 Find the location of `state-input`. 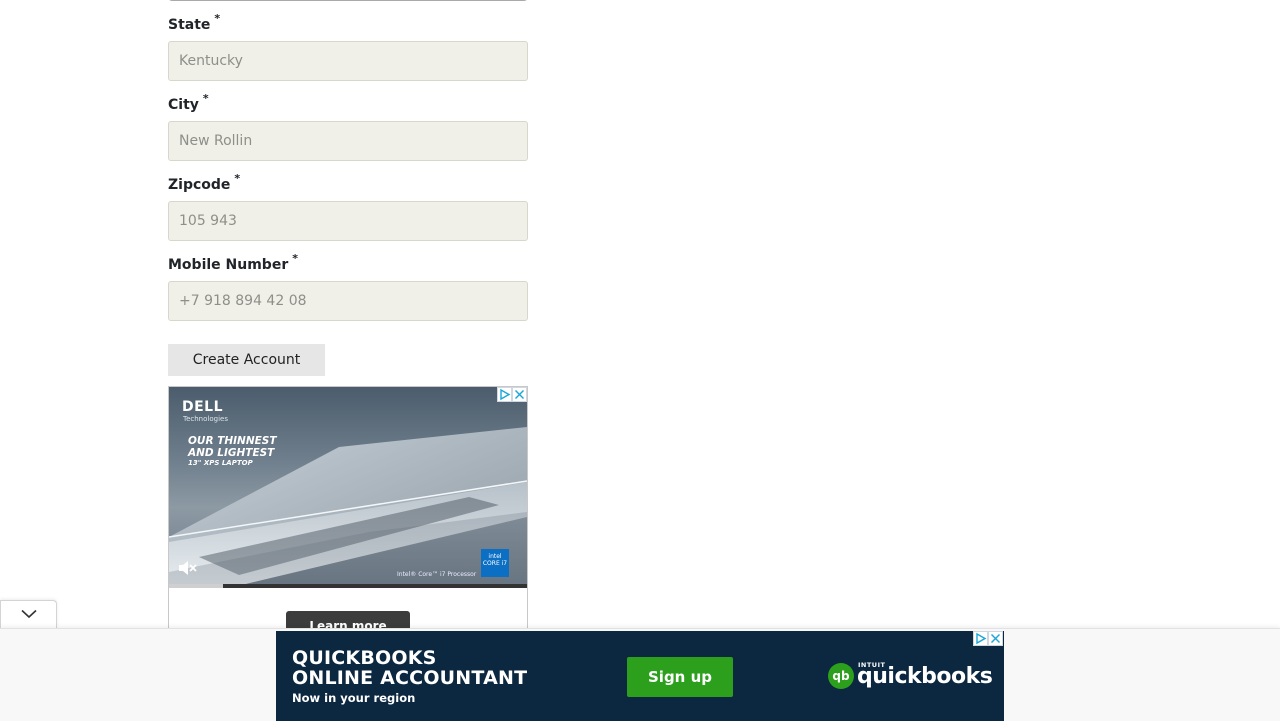

state-input is located at coordinates (348, 61).